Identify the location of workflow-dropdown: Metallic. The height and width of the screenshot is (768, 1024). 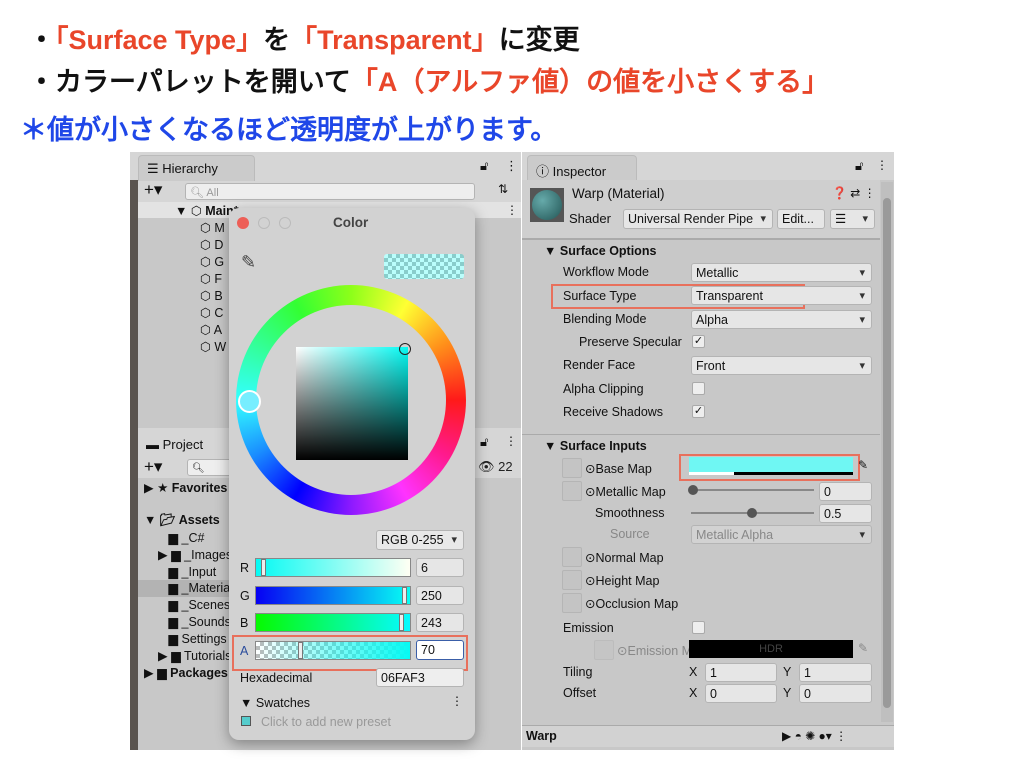
(781, 272).